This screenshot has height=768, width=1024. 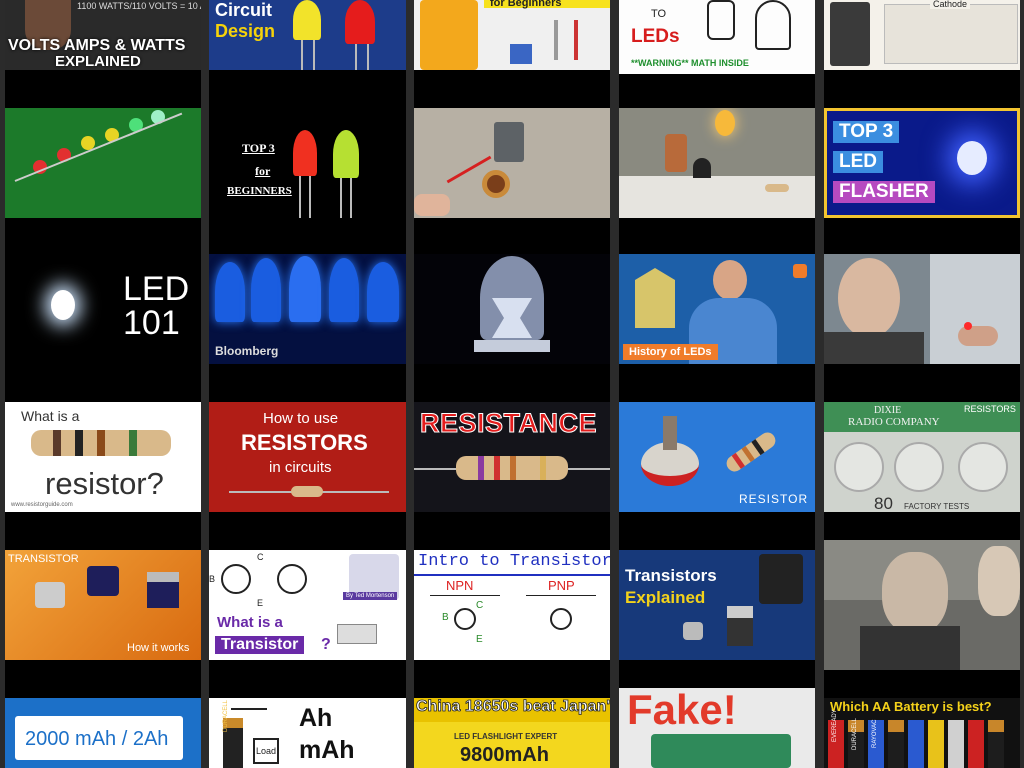 I want to click on video-thumbnail-resistor-3d: RESISTOR, so click(x=717, y=457).